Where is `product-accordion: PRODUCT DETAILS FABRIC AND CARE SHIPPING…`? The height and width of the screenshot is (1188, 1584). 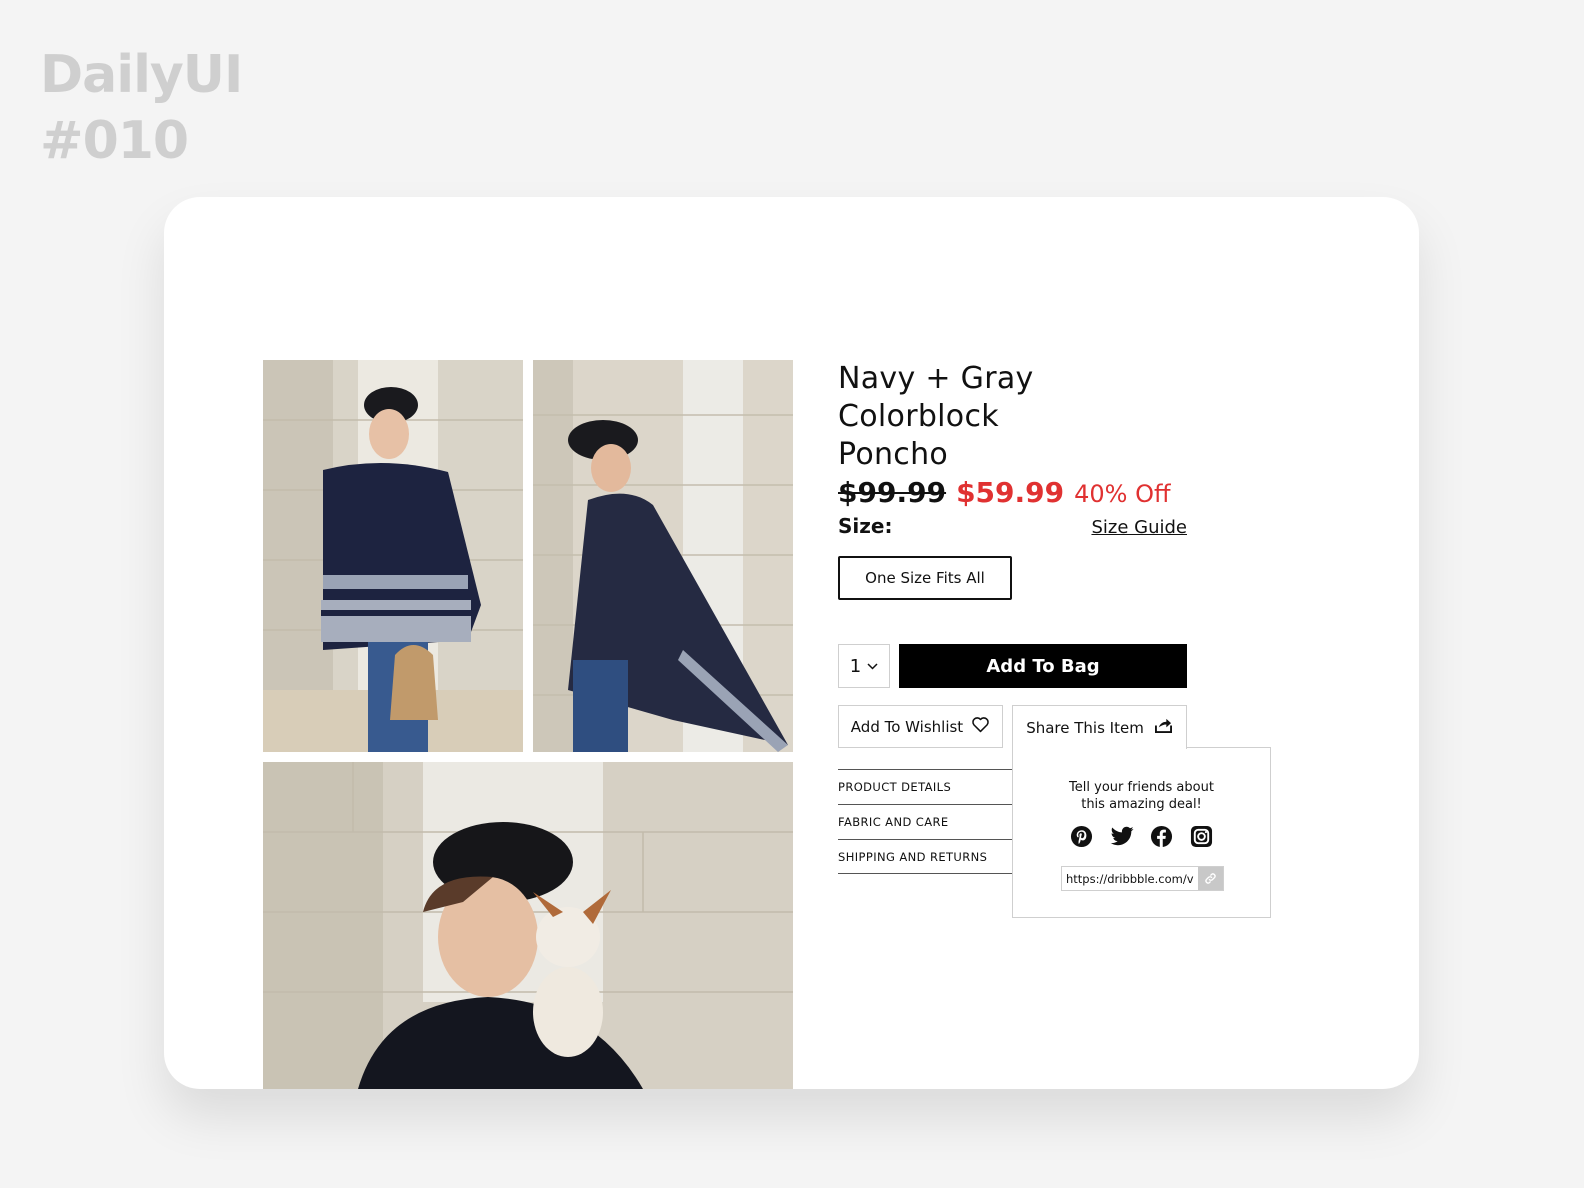 product-accordion: PRODUCT DETAILS FABRIC AND CARE SHIPPING… is located at coordinates (925, 821).